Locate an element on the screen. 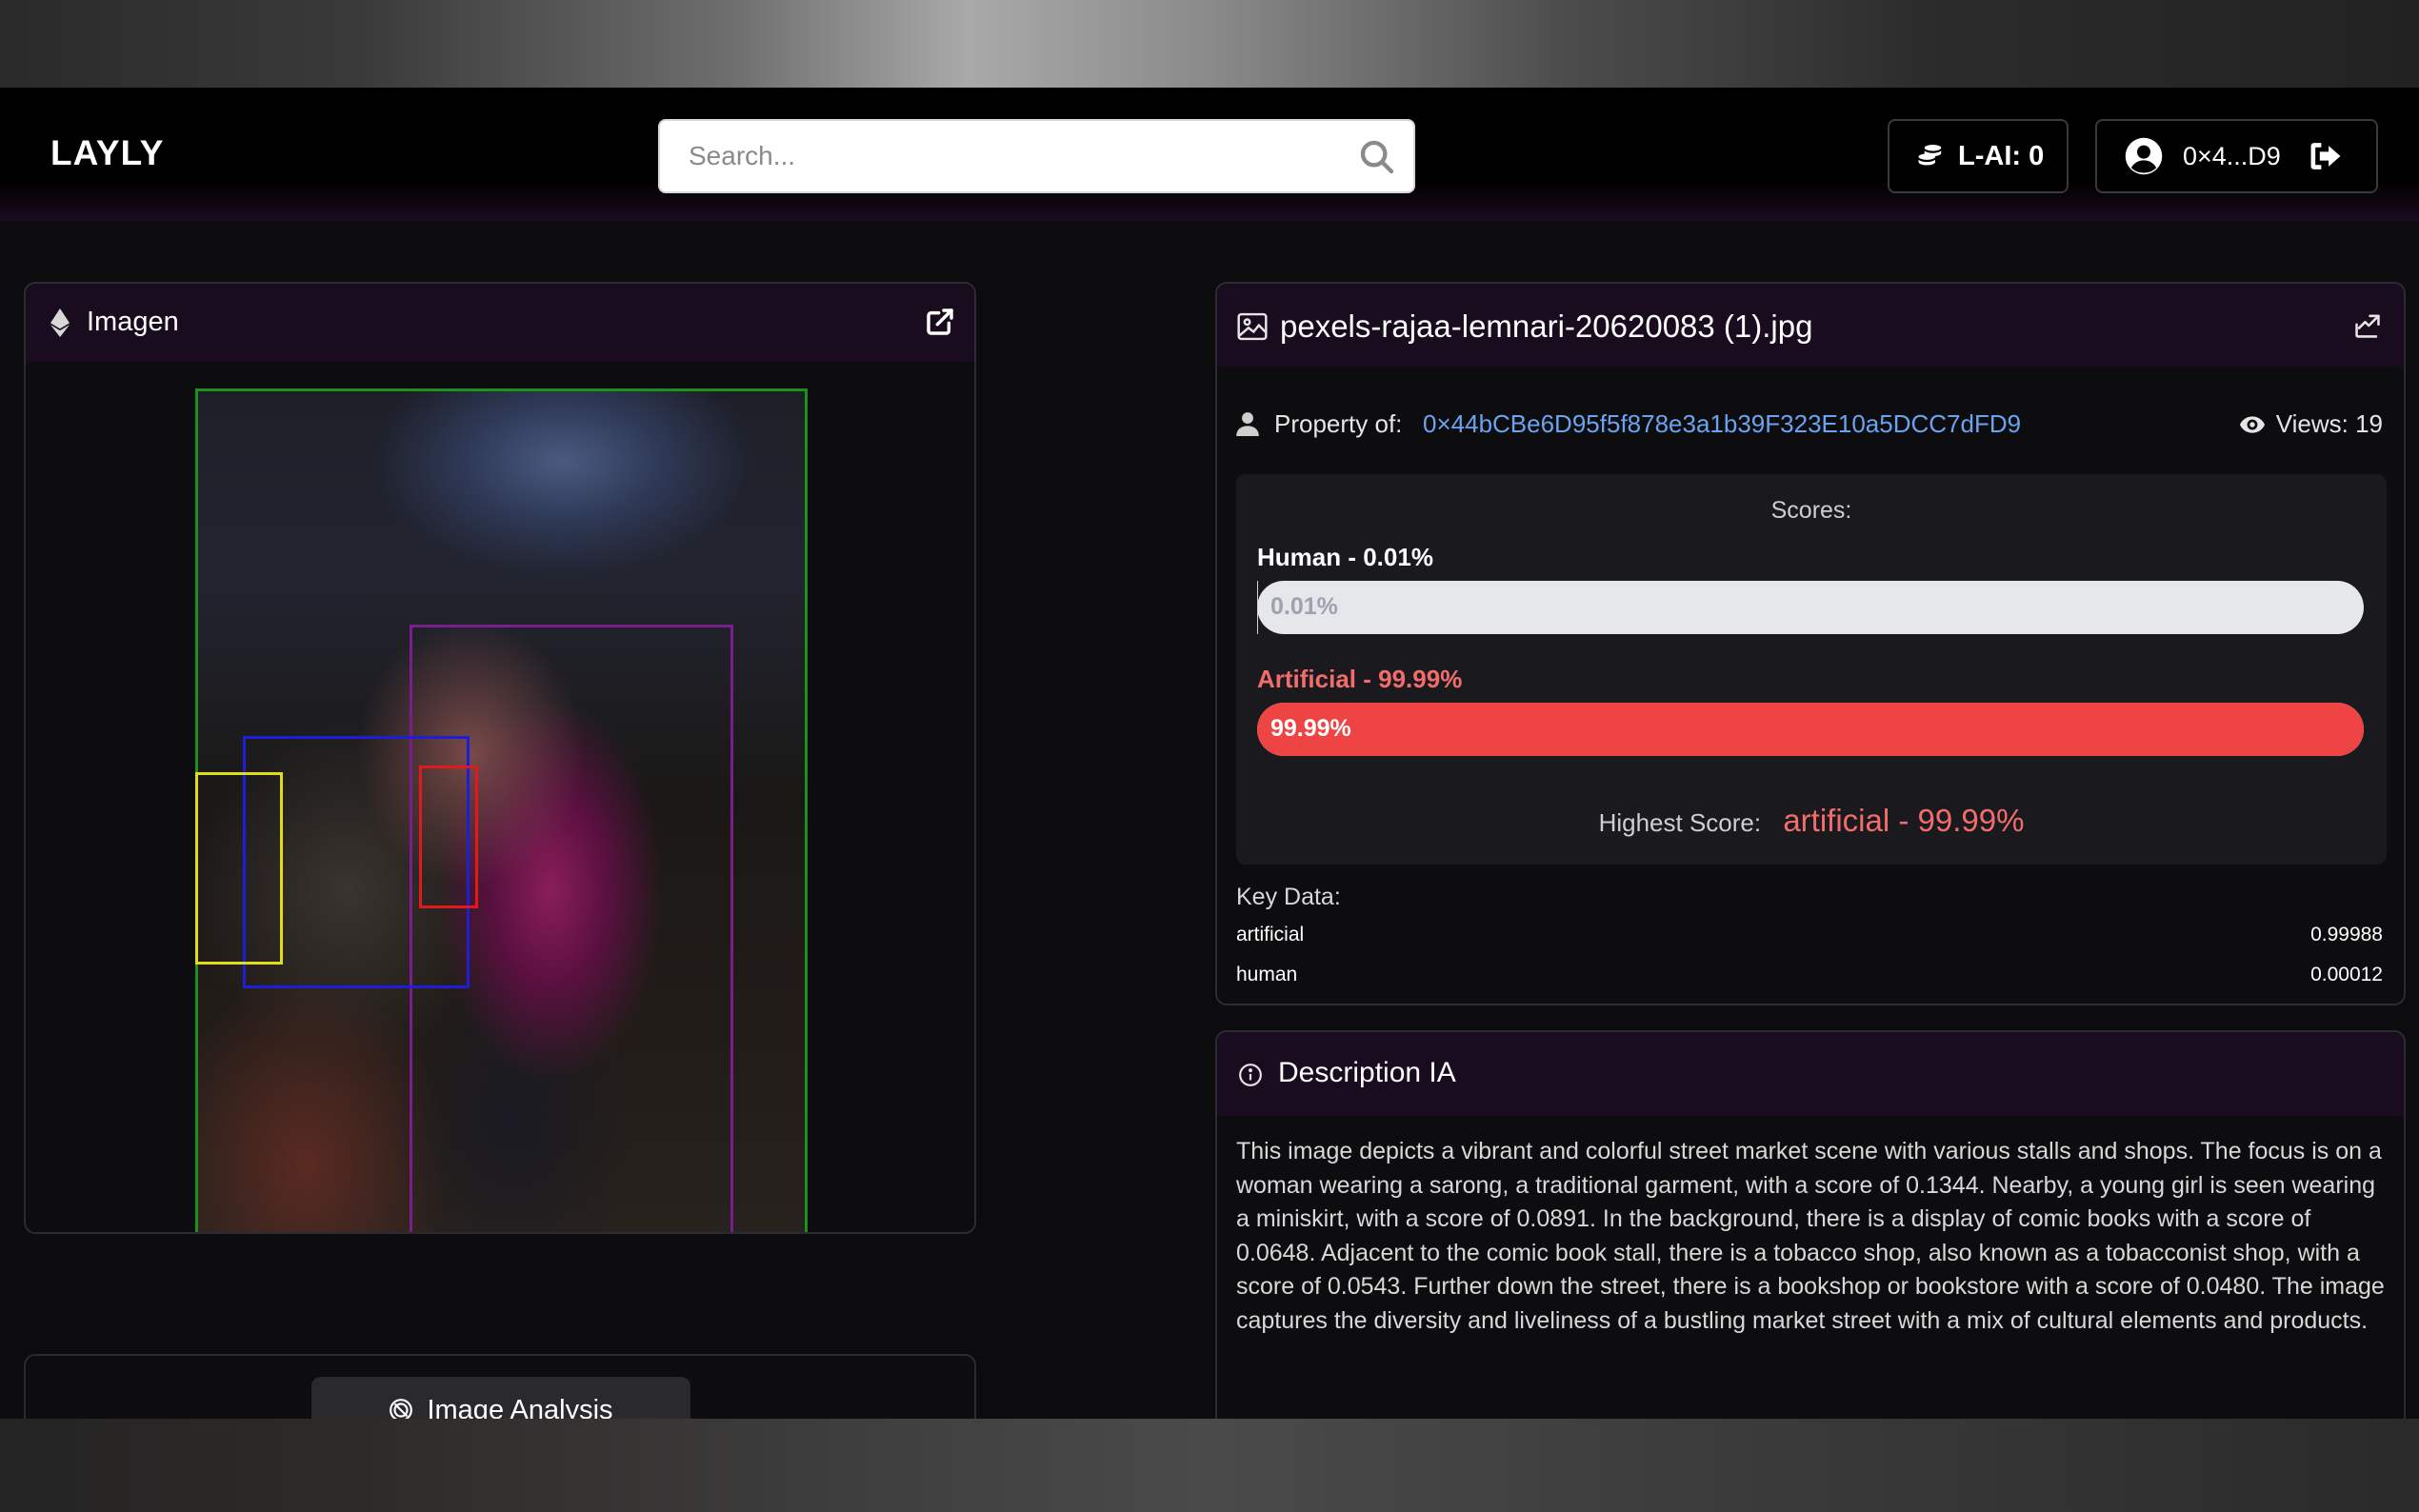  artificial-score-label: Artificial - 99.99% is located at coordinates (1360, 679).